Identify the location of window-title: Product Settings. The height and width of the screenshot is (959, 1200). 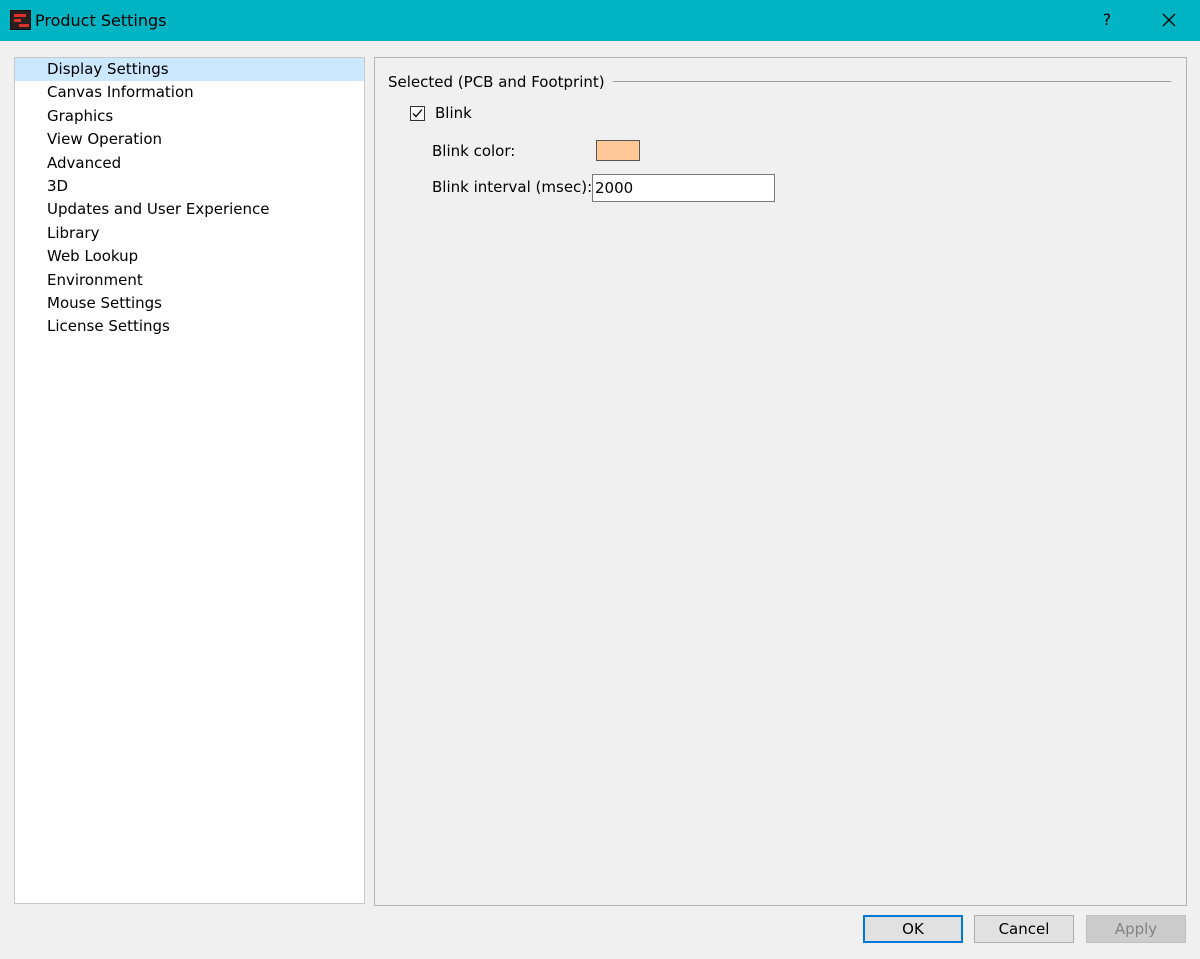
(101, 20).